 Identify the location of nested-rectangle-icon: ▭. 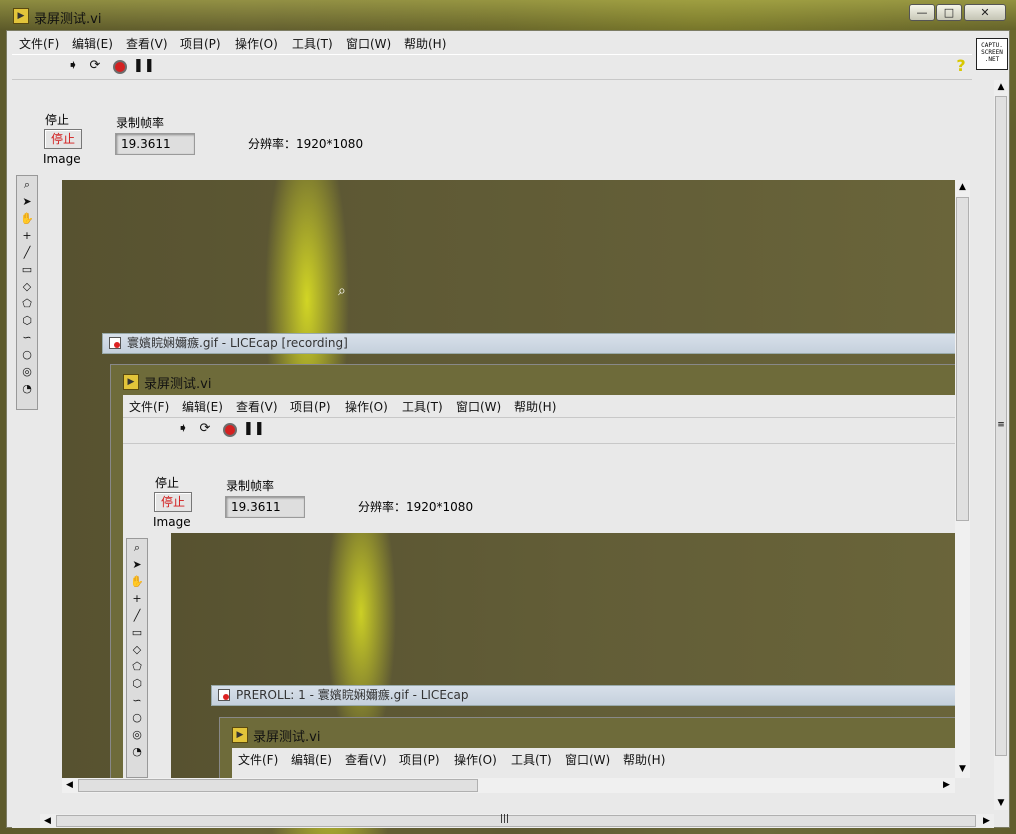
(137, 632).